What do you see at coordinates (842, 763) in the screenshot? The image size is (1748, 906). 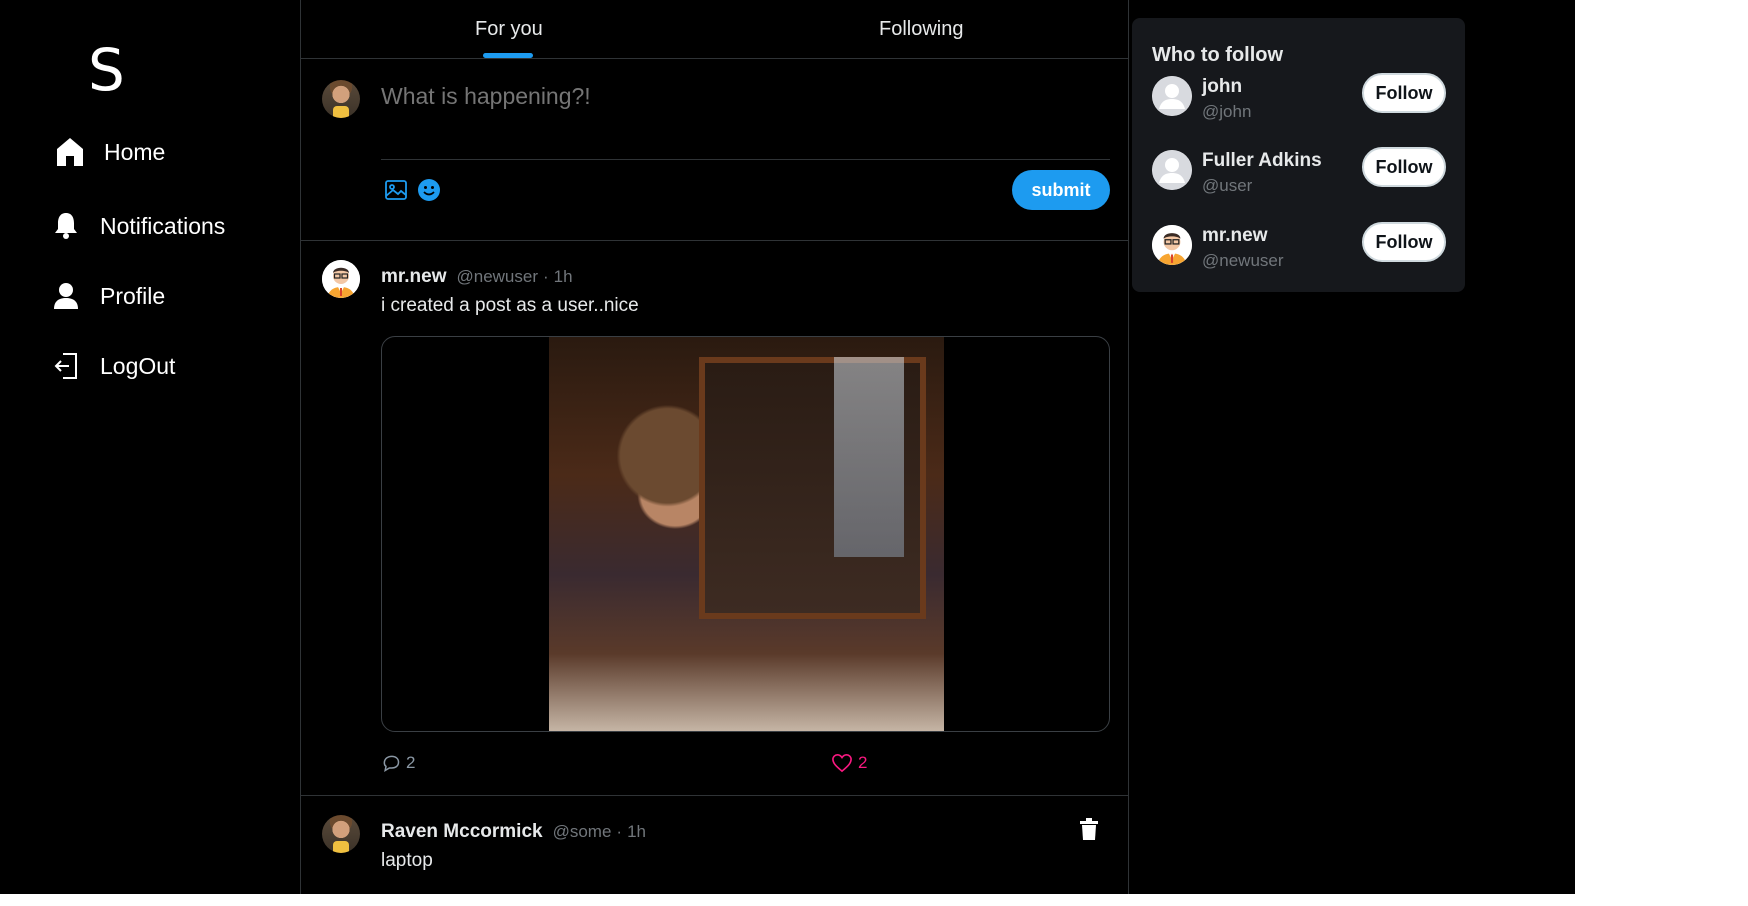 I see `heart-icon` at bounding box center [842, 763].